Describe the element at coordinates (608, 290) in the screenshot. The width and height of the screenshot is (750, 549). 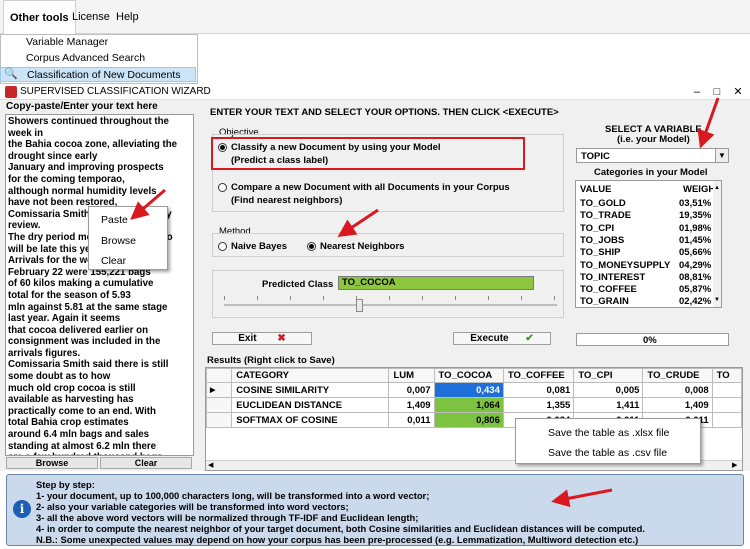
I see `category-value: TO_COFFEE` at that location.